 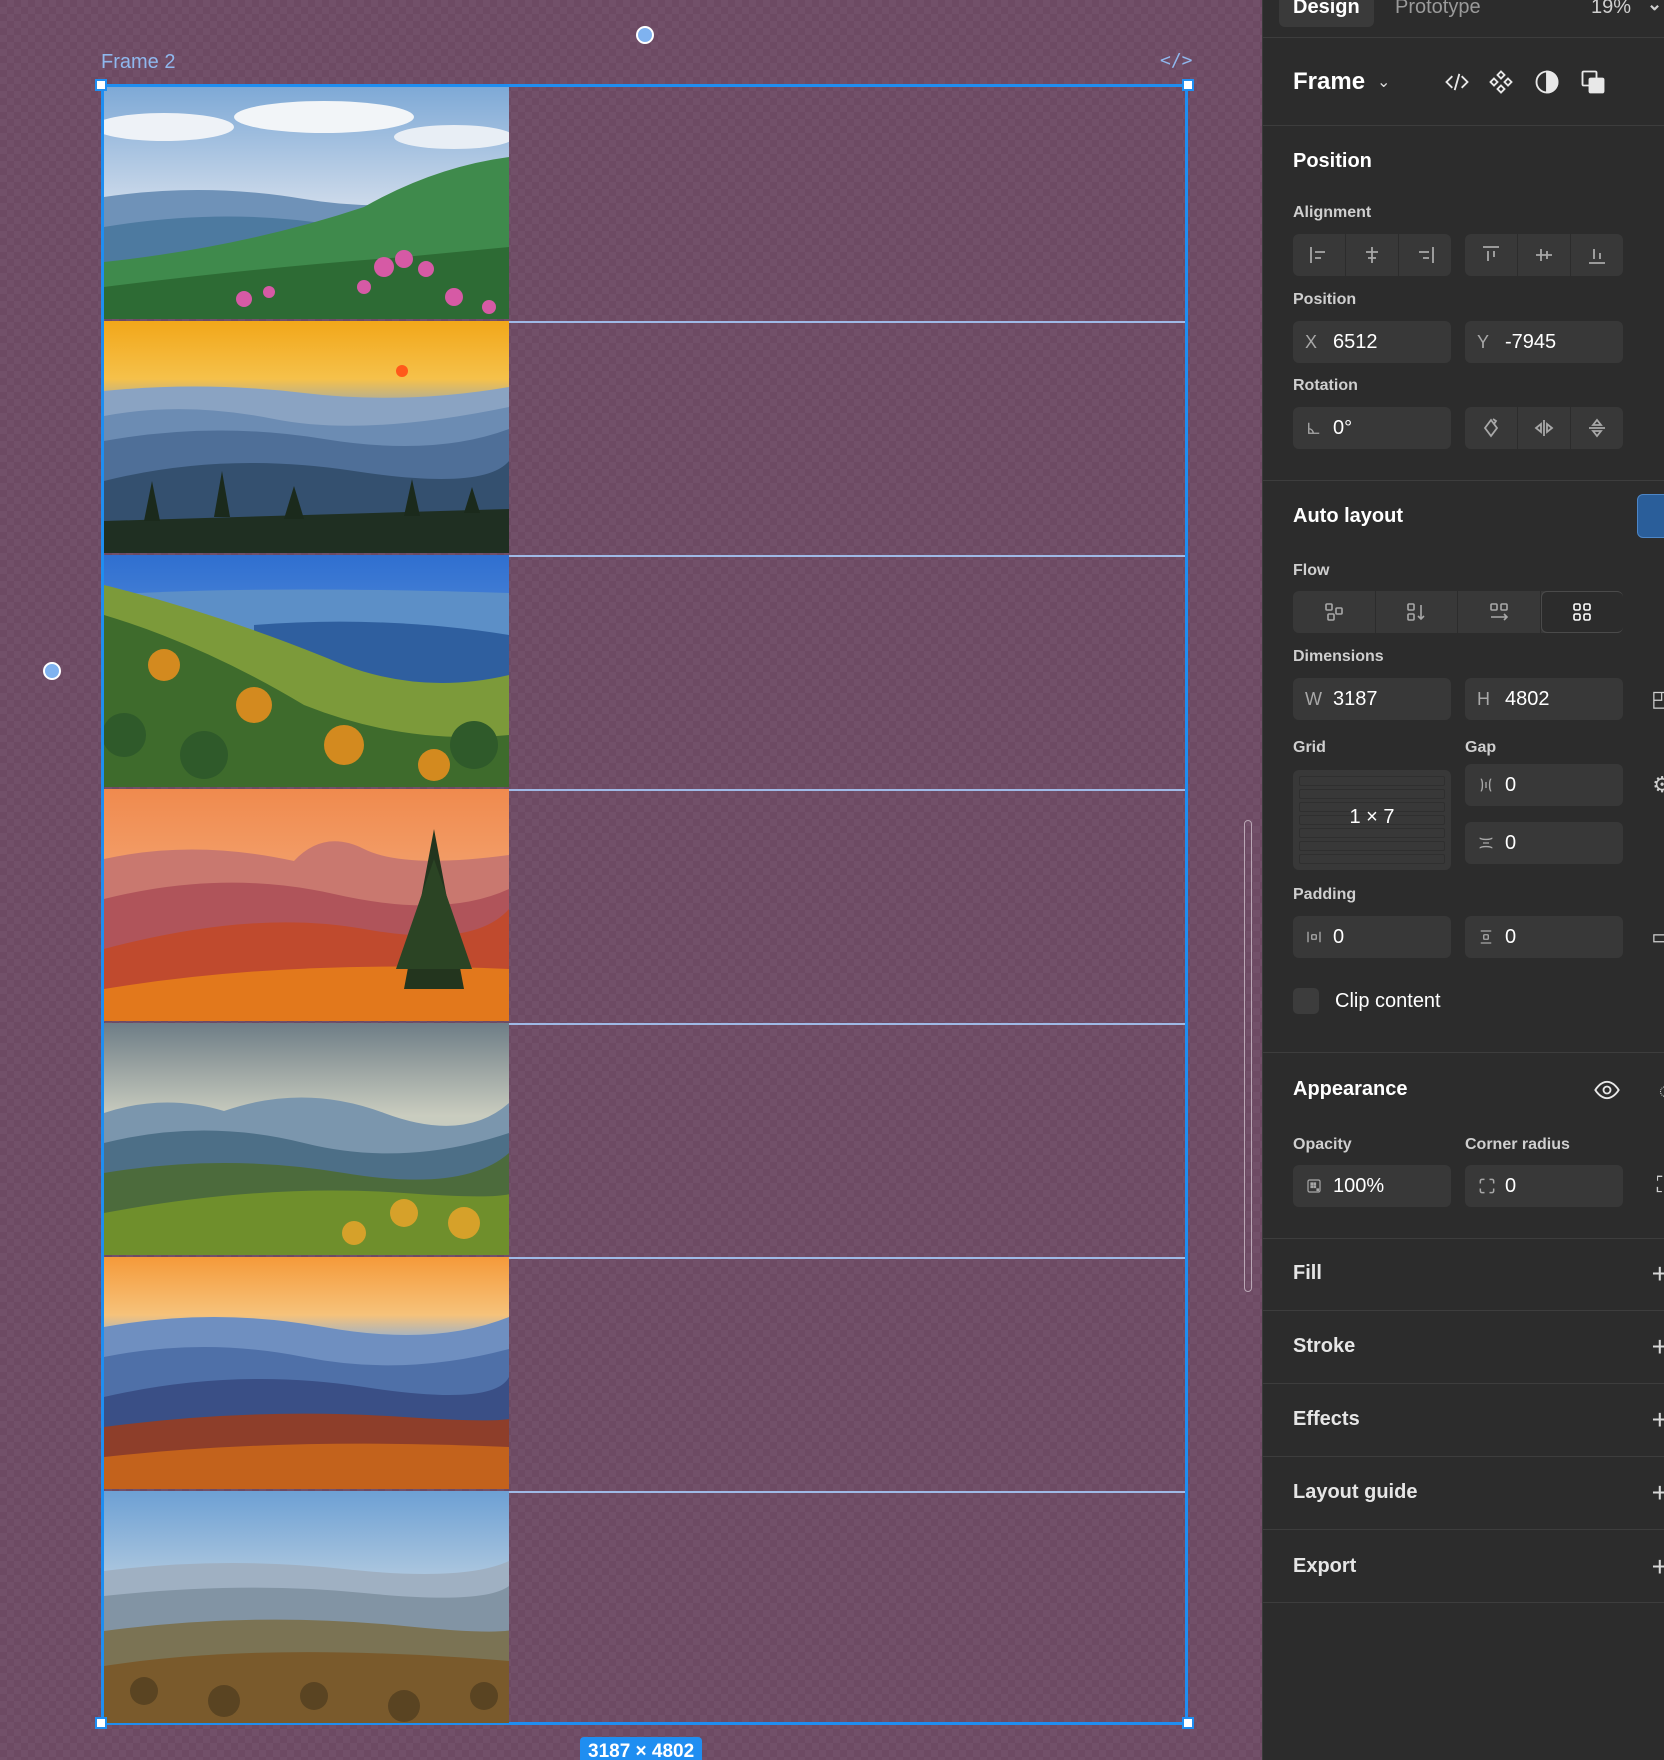 I want to click on height-value: 4802, so click(x=1527, y=699).